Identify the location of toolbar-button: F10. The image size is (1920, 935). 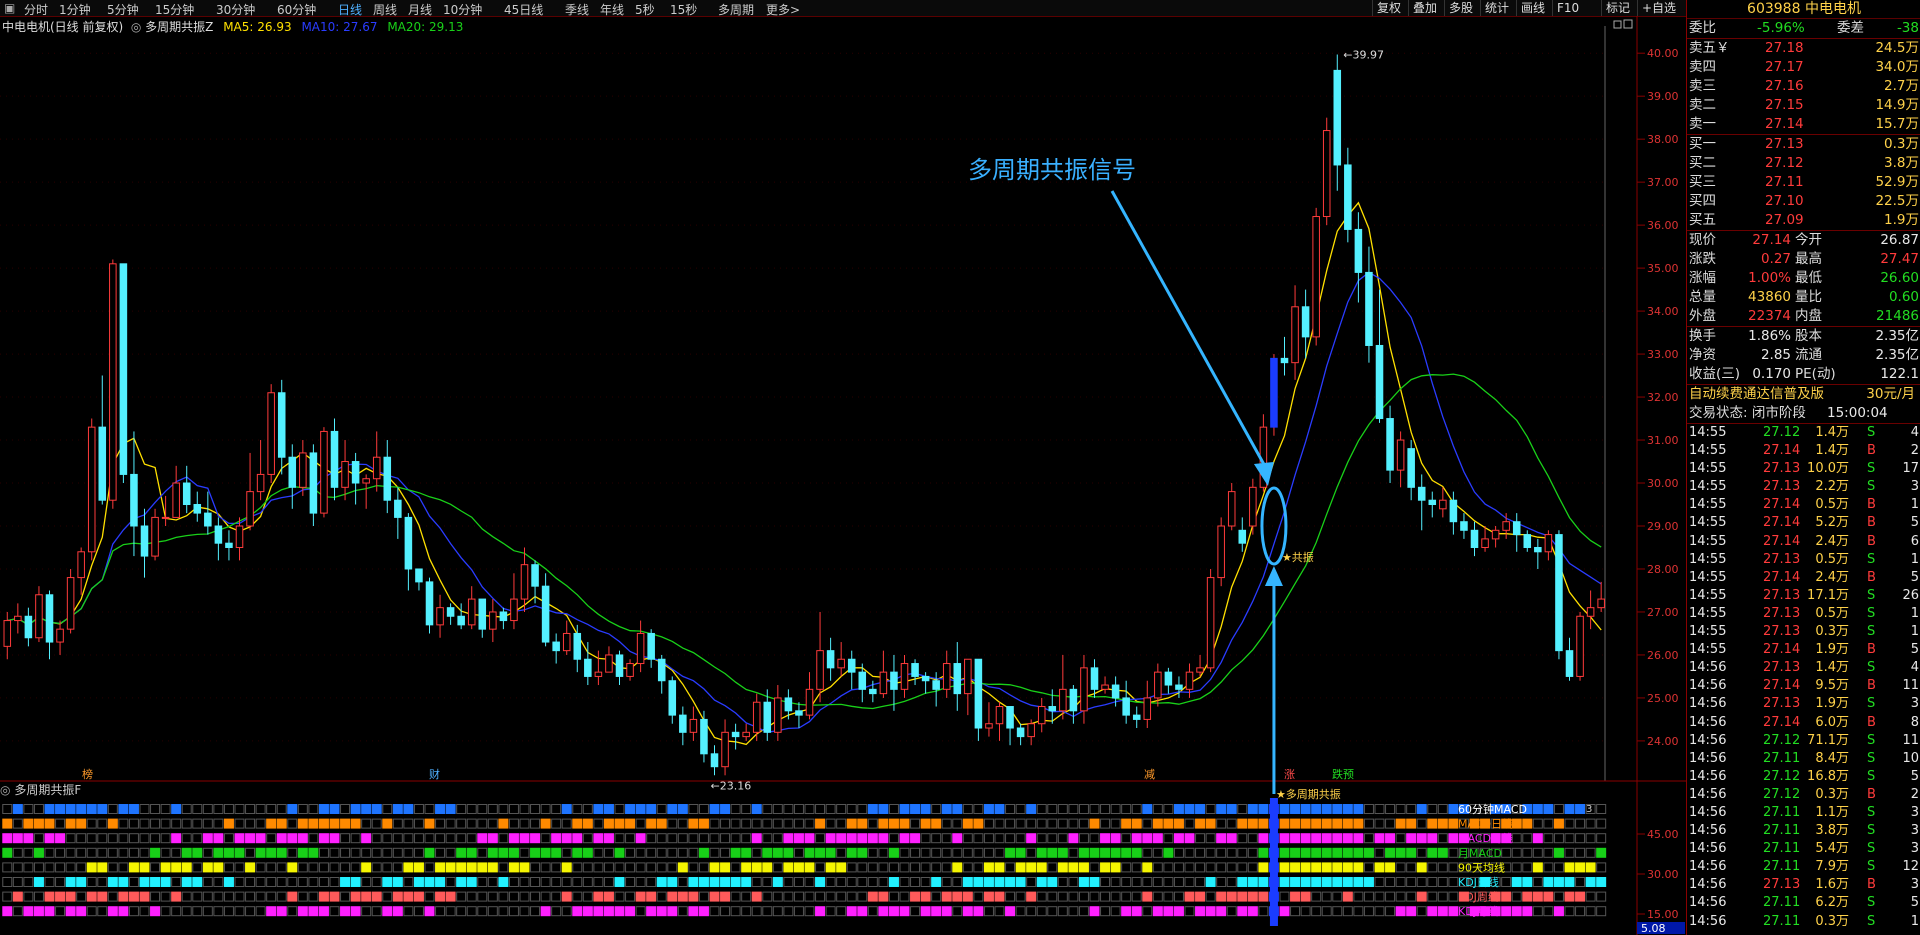
(1577, 8).